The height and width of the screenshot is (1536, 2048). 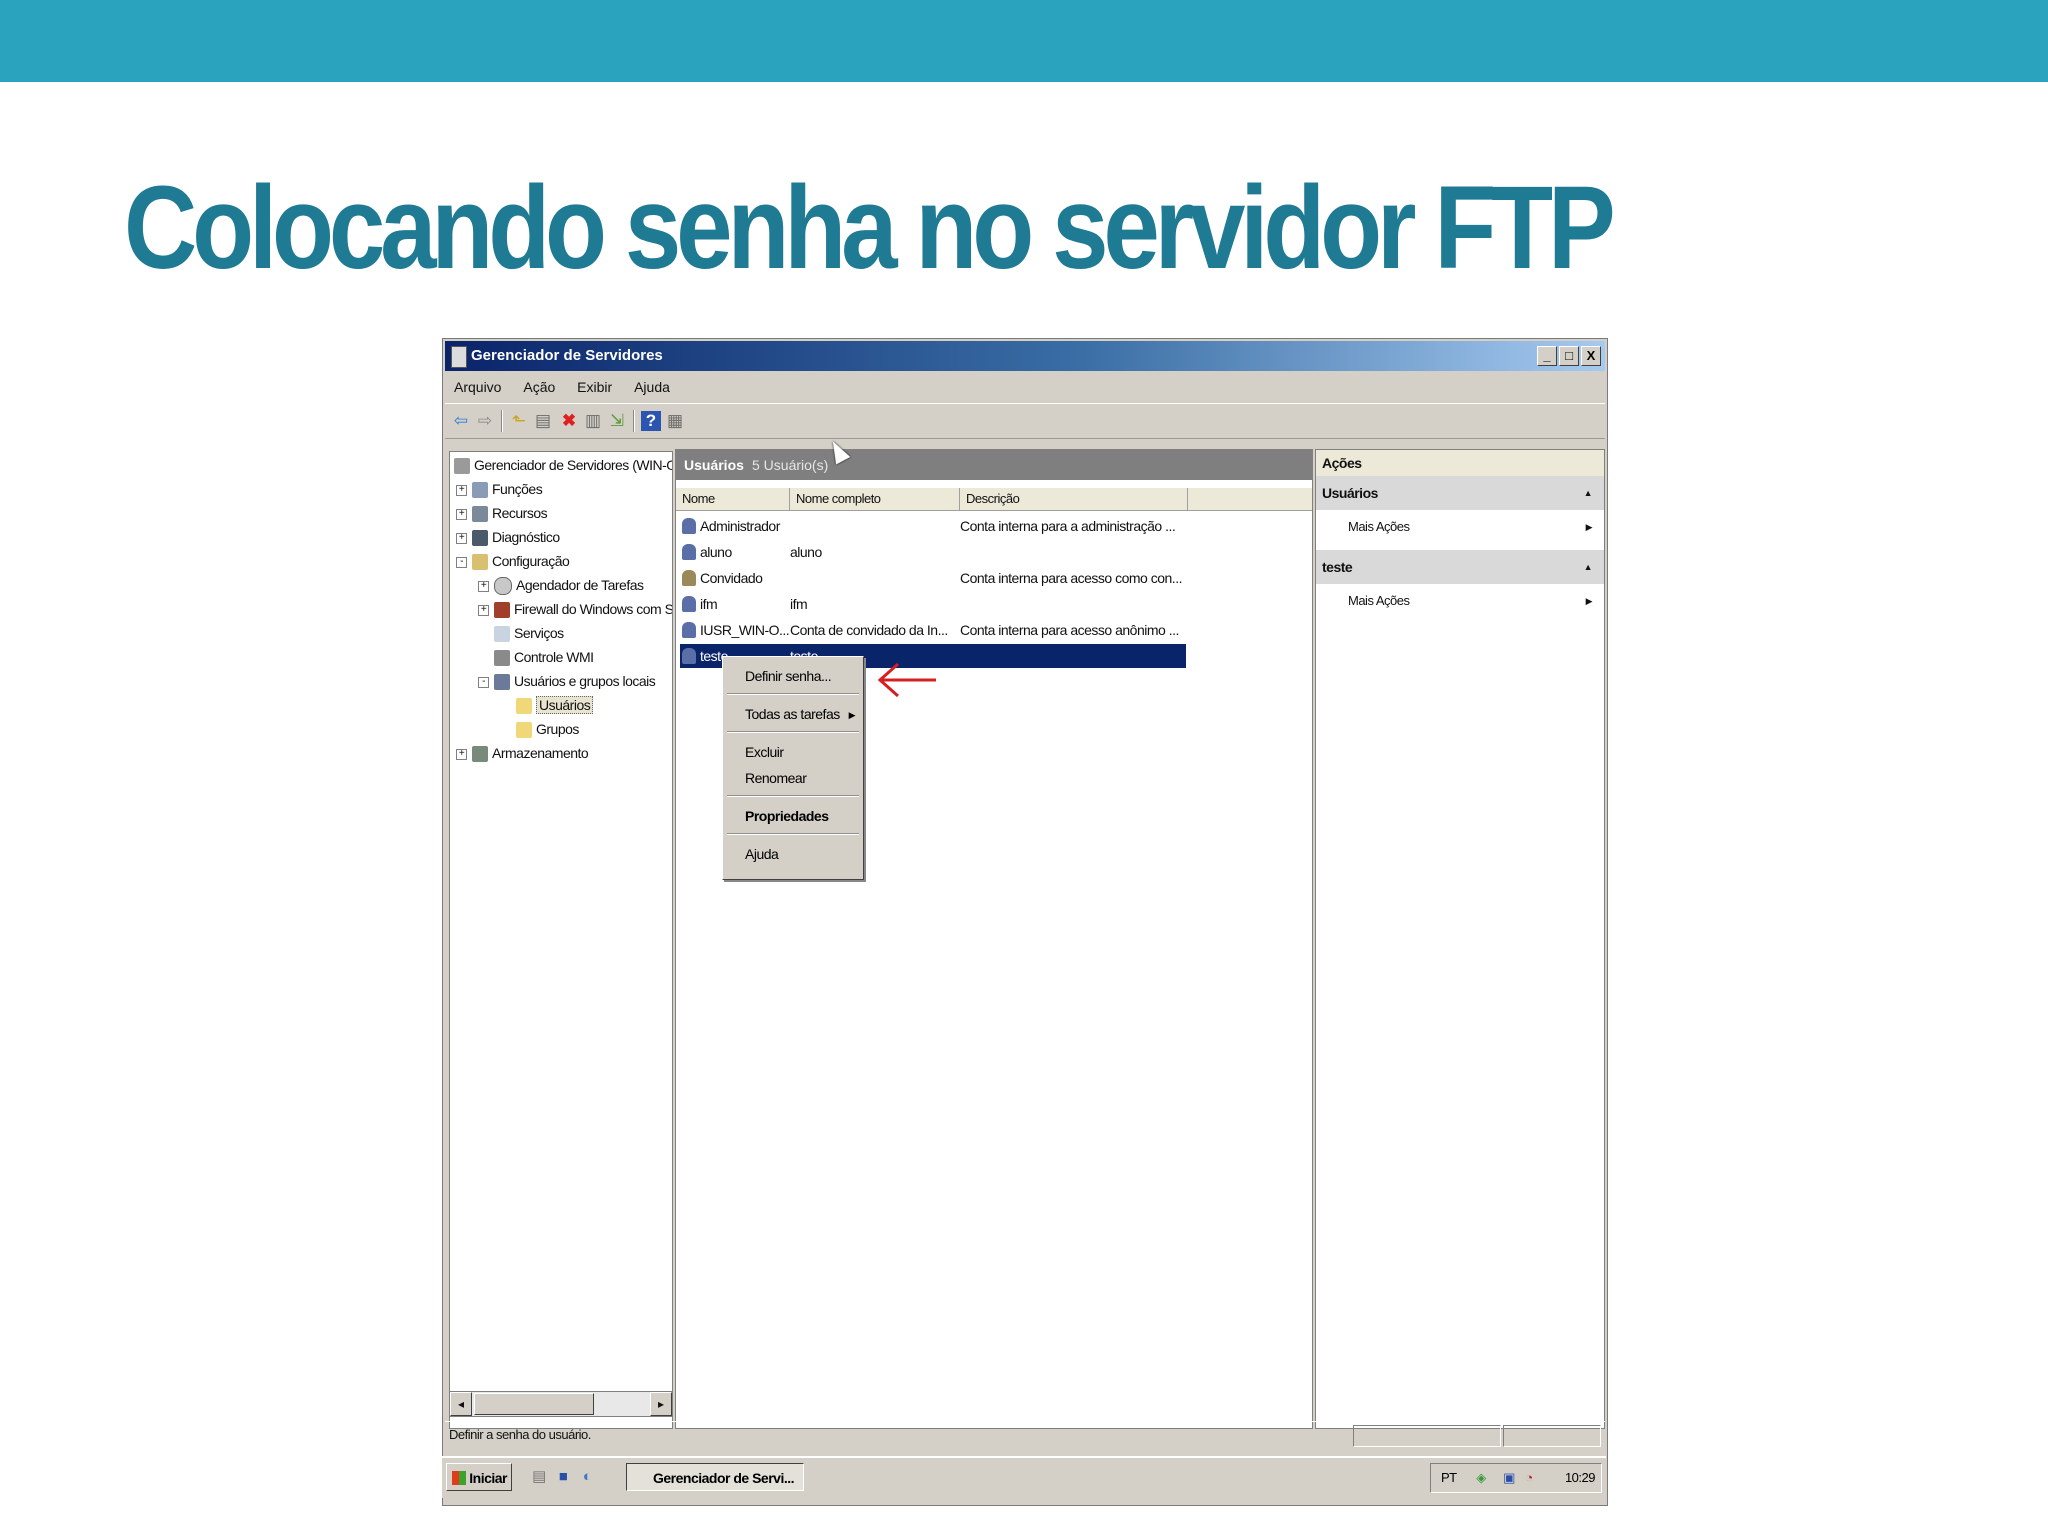 What do you see at coordinates (529, 633) in the screenshot?
I see `tree-item-servicos: Serviços` at bounding box center [529, 633].